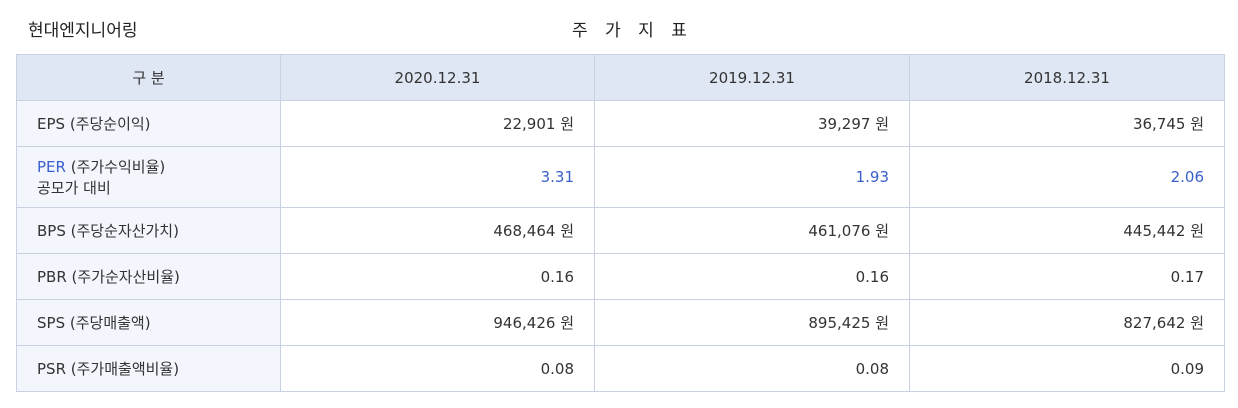  I want to click on cell-value: 827,642 원, so click(1067, 322).